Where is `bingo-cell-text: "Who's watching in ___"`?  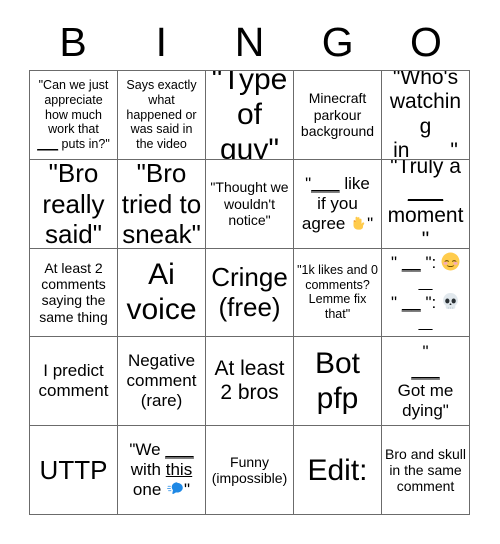
bingo-cell-text: "Who's watching in ___" is located at coordinates (425, 115).